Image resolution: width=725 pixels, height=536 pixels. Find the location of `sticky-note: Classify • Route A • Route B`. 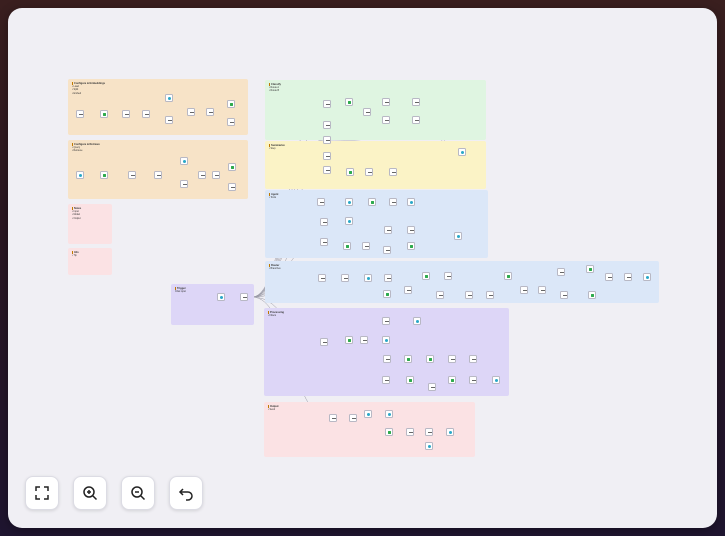

sticky-note: Classify • Route A • Route B is located at coordinates (375, 110).